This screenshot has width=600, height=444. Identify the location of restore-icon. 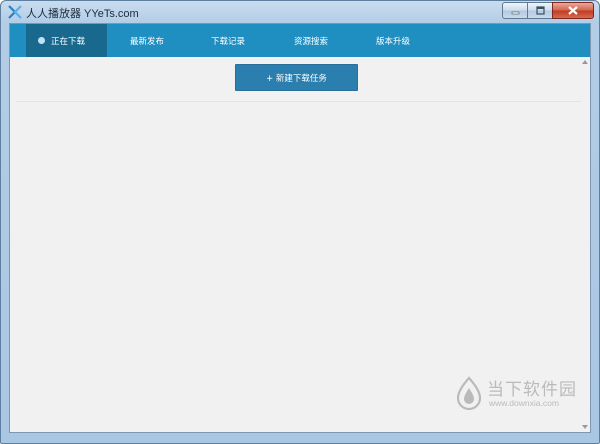
(540, 10).